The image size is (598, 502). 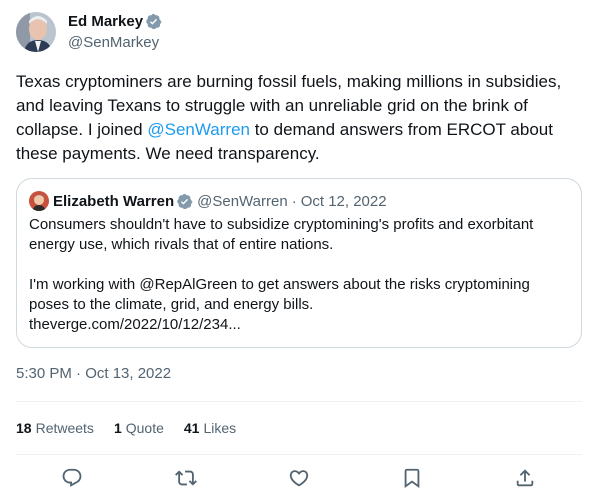 I want to click on quoted-author-avatar, so click(x=39, y=201).